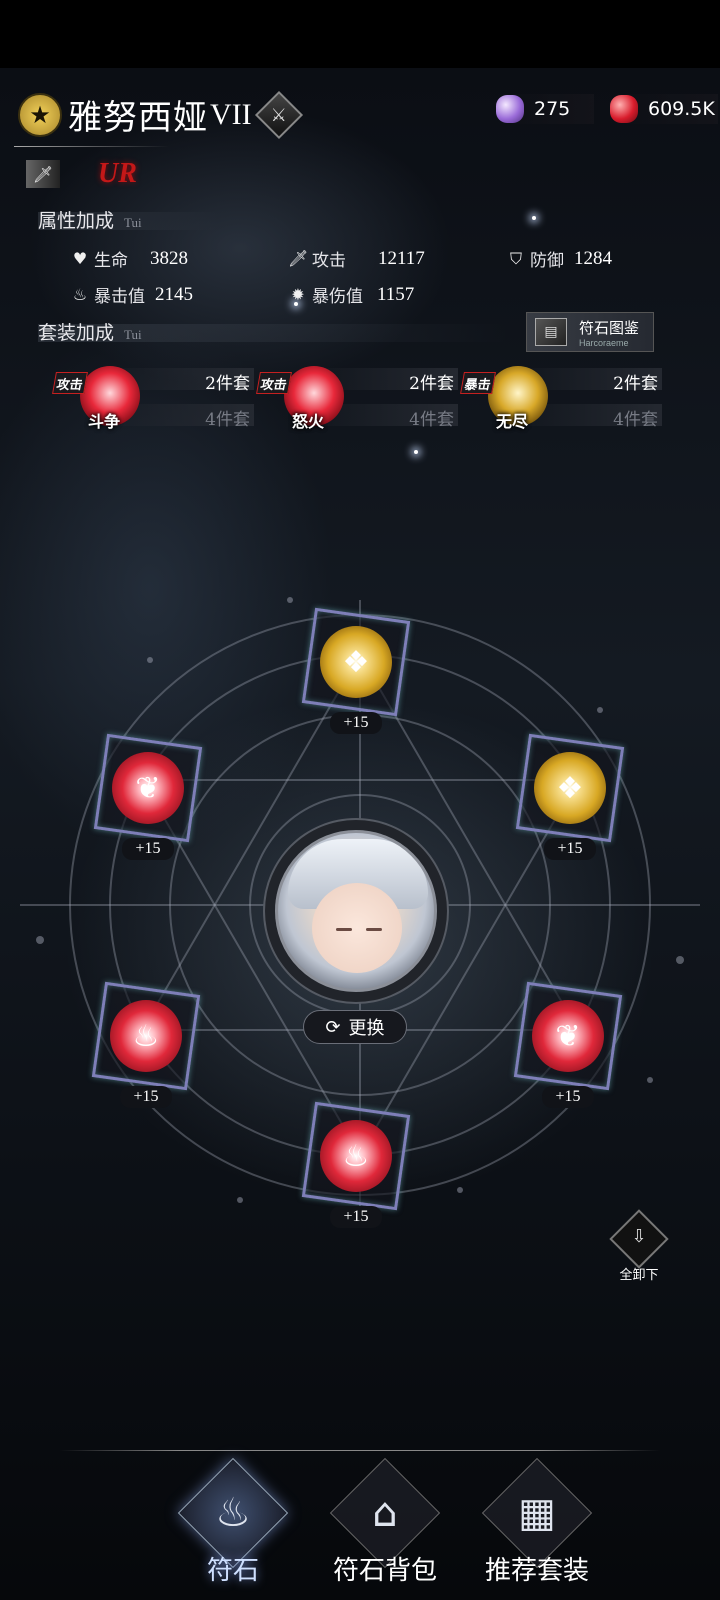 Image resolution: width=720 pixels, height=1600 pixels. What do you see at coordinates (298, 258) in the screenshot?
I see `sword-icon: 🗡` at bounding box center [298, 258].